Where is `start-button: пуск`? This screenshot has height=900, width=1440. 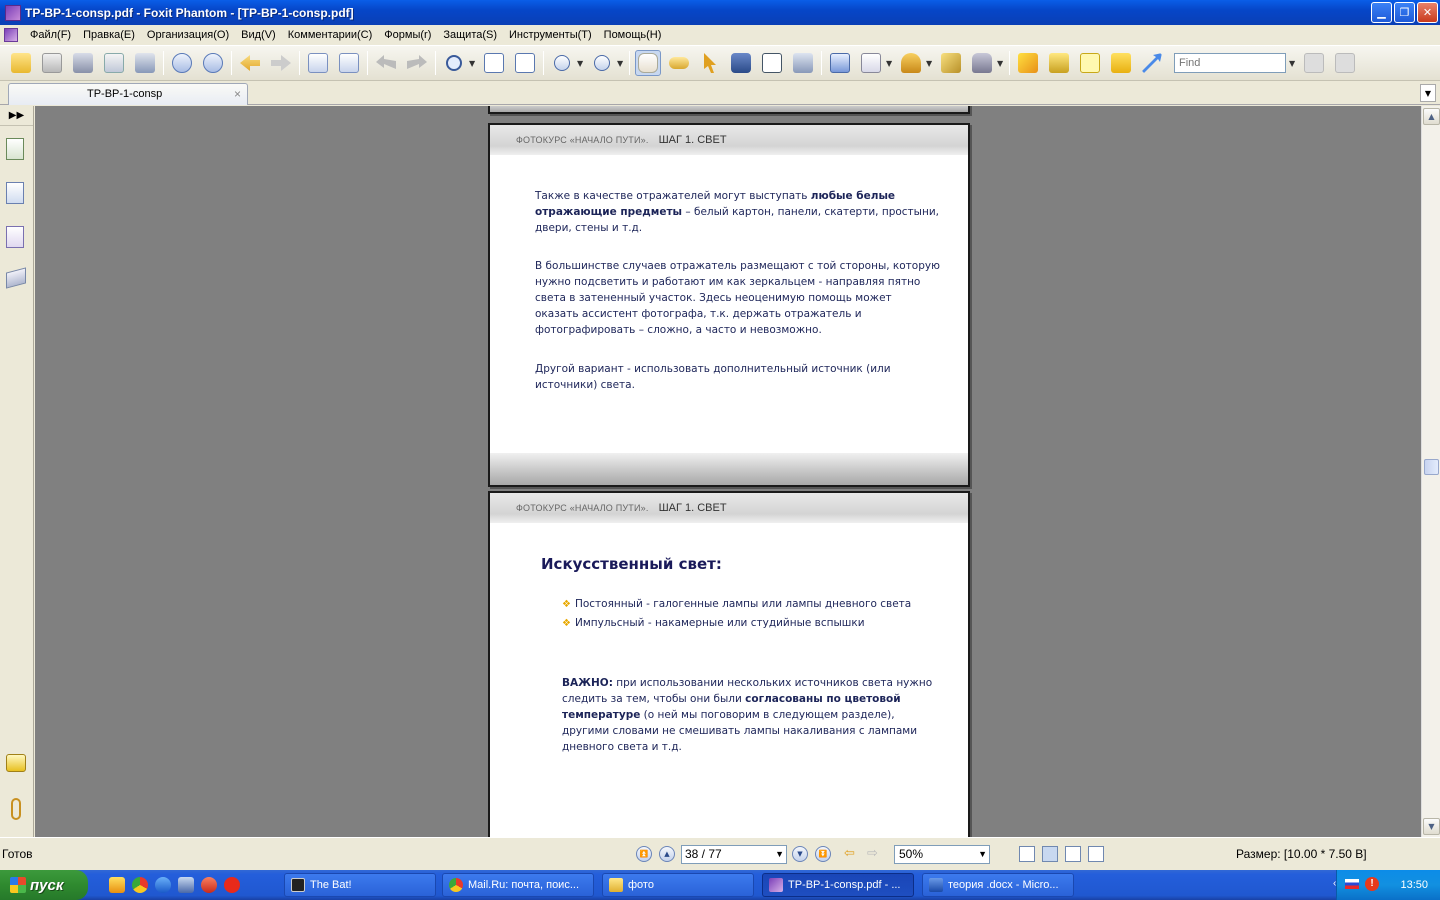
start-button: пуск is located at coordinates (44, 885).